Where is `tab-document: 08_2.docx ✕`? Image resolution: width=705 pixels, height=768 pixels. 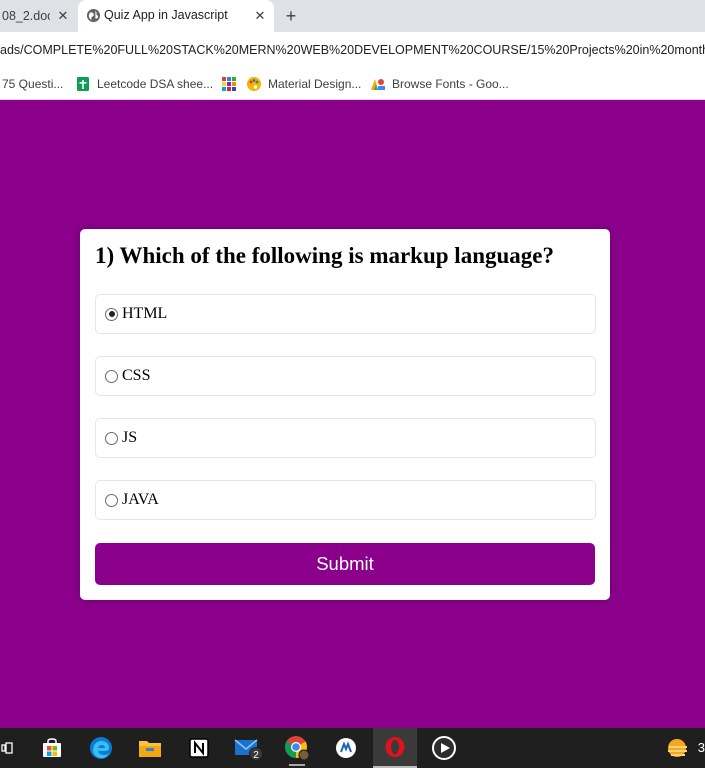
tab-document: 08_2.docx ✕ is located at coordinates (39, 16).